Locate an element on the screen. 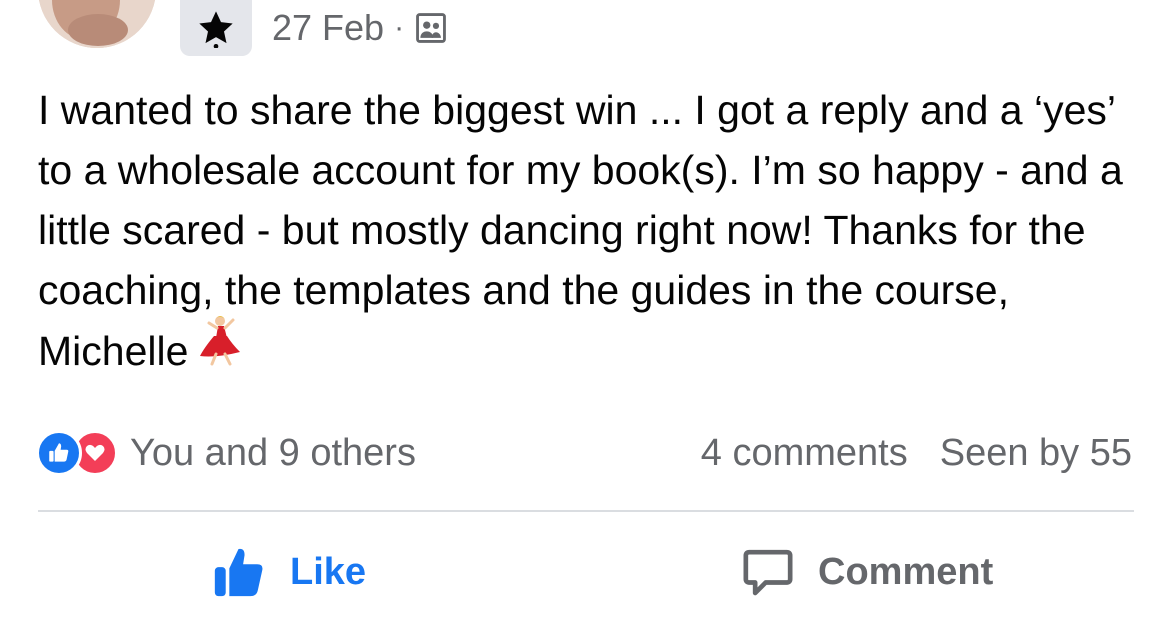  post-meta: 27 Feb · is located at coordinates (360, 28).